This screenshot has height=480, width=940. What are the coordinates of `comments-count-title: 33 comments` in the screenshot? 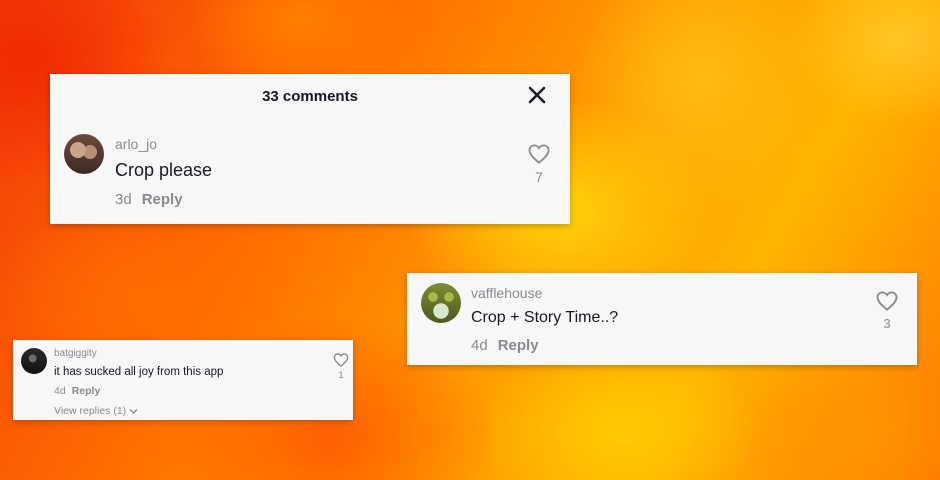 It's located at (310, 96).